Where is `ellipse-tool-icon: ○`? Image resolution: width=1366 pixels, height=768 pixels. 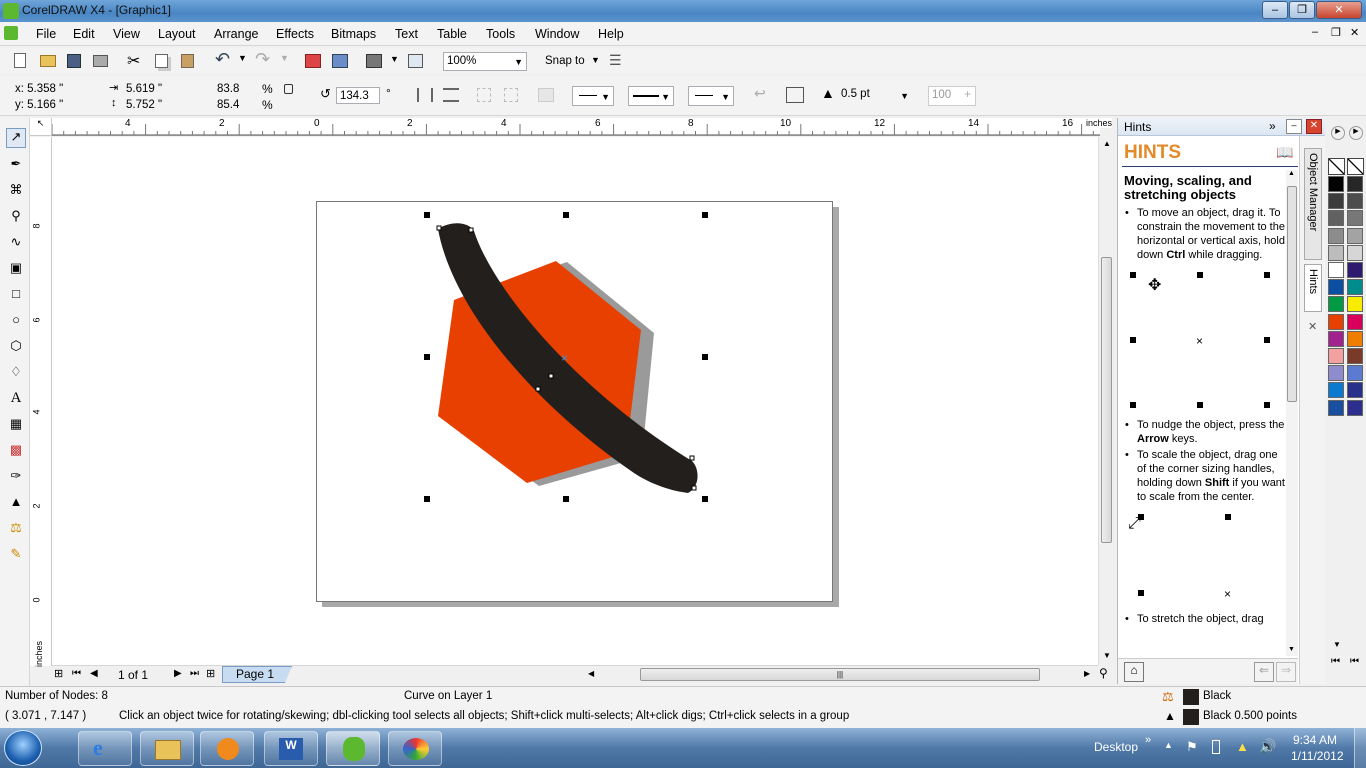
ellipse-tool-icon: ○ is located at coordinates (16, 322).